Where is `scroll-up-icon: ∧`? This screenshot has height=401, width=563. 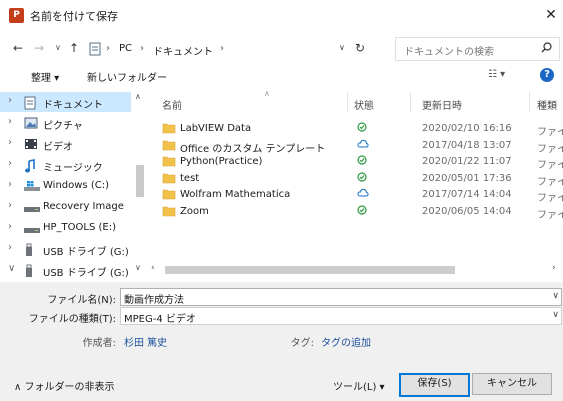 scroll-up-icon: ∧ is located at coordinates (138, 96).